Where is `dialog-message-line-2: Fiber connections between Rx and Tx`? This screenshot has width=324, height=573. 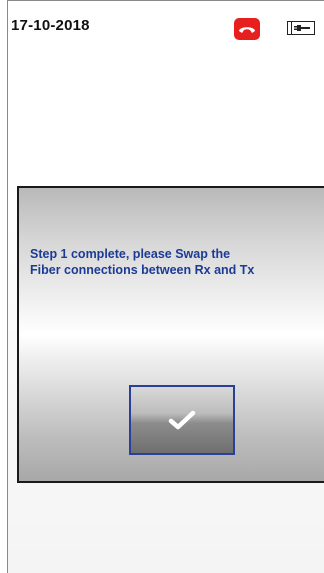
dialog-message-line-2: Fiber connections between Rx and Tx is located at coordinates (142, 270).